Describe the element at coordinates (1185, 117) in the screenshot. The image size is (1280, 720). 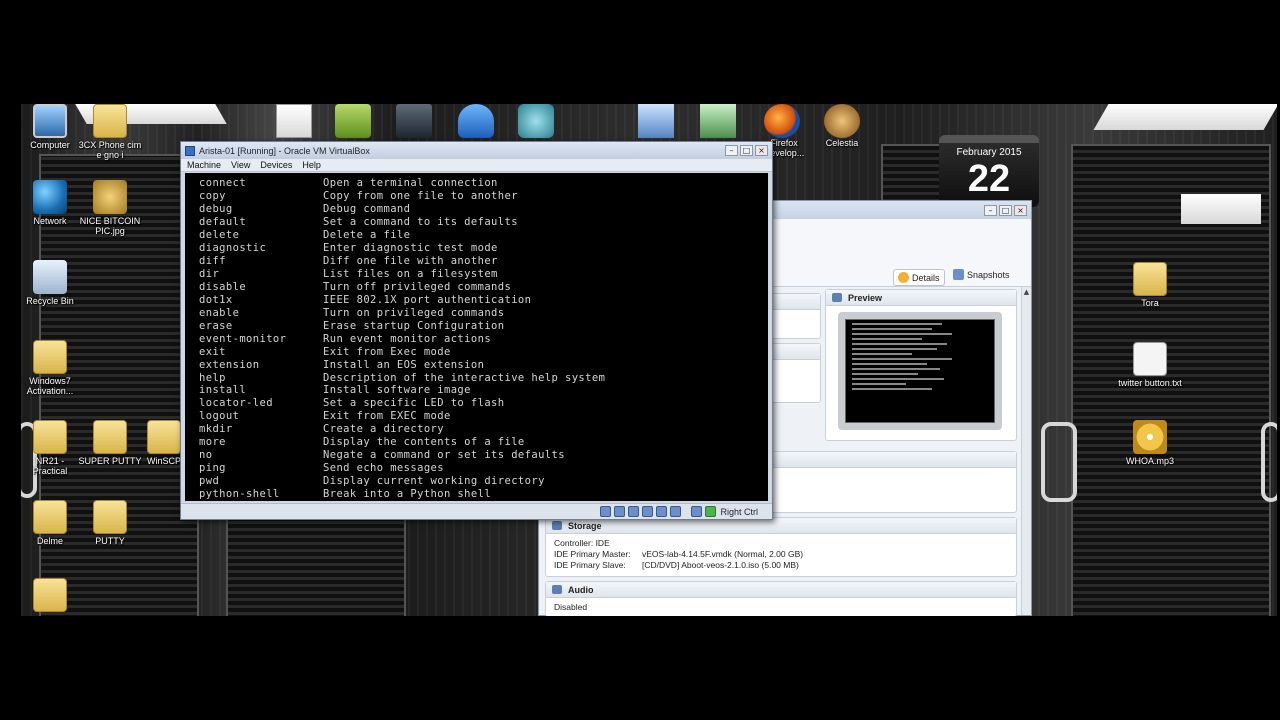
I see `ceiling-light-right` at that location.